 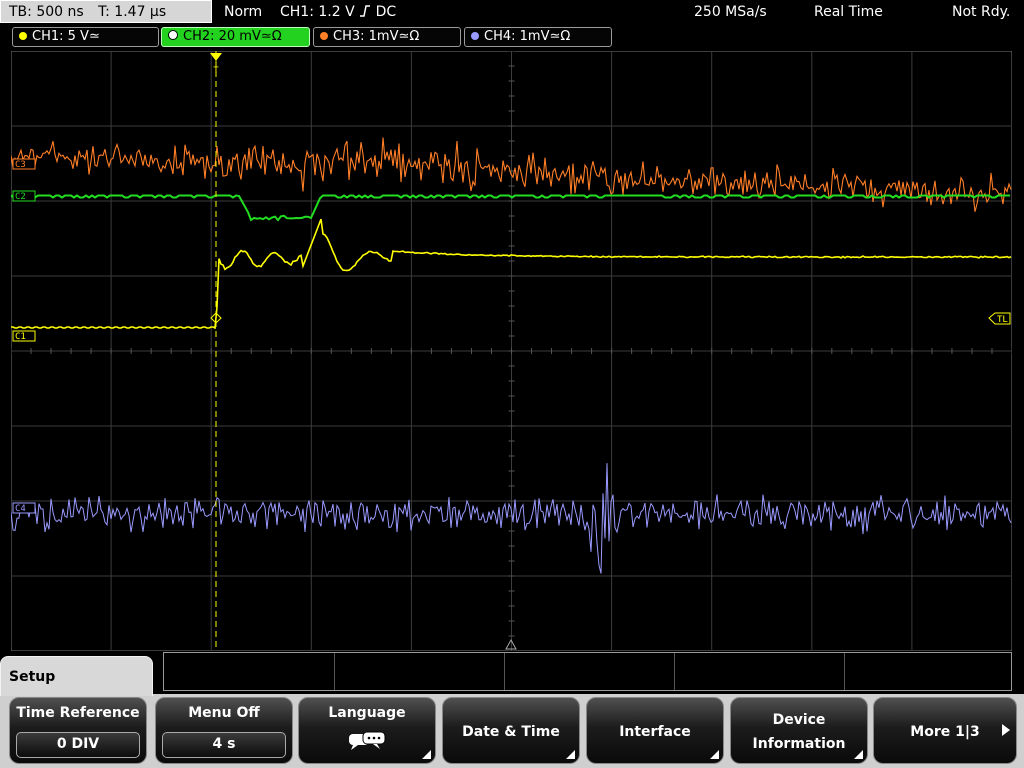 I want to click on ch1-marker-label: C1, so click(x=20, y=337).